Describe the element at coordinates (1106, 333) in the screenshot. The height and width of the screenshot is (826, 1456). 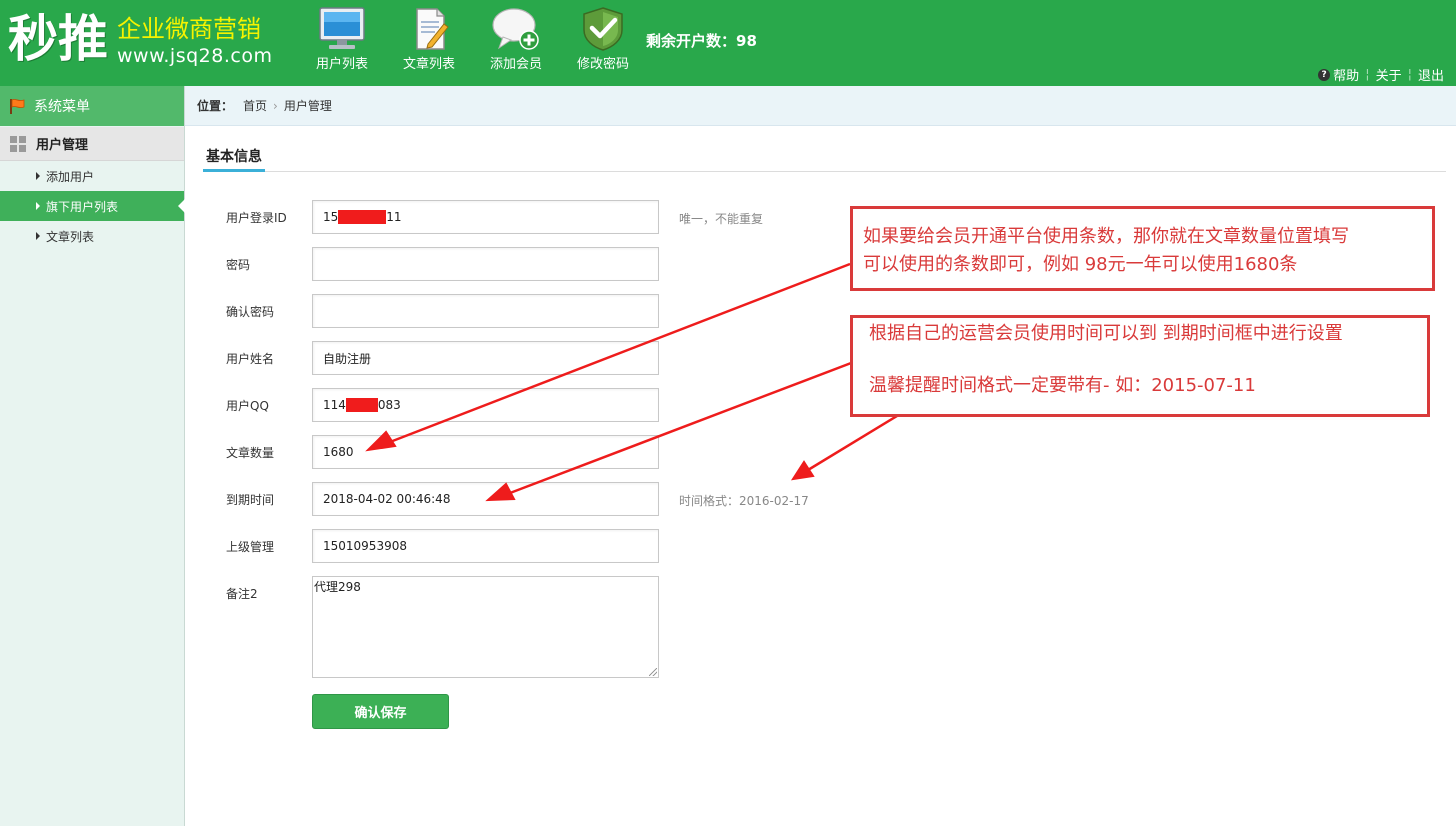
I see `note-text: 根据自己的运营会员使用时间可以到 到期时间框中进行设置` at that location.